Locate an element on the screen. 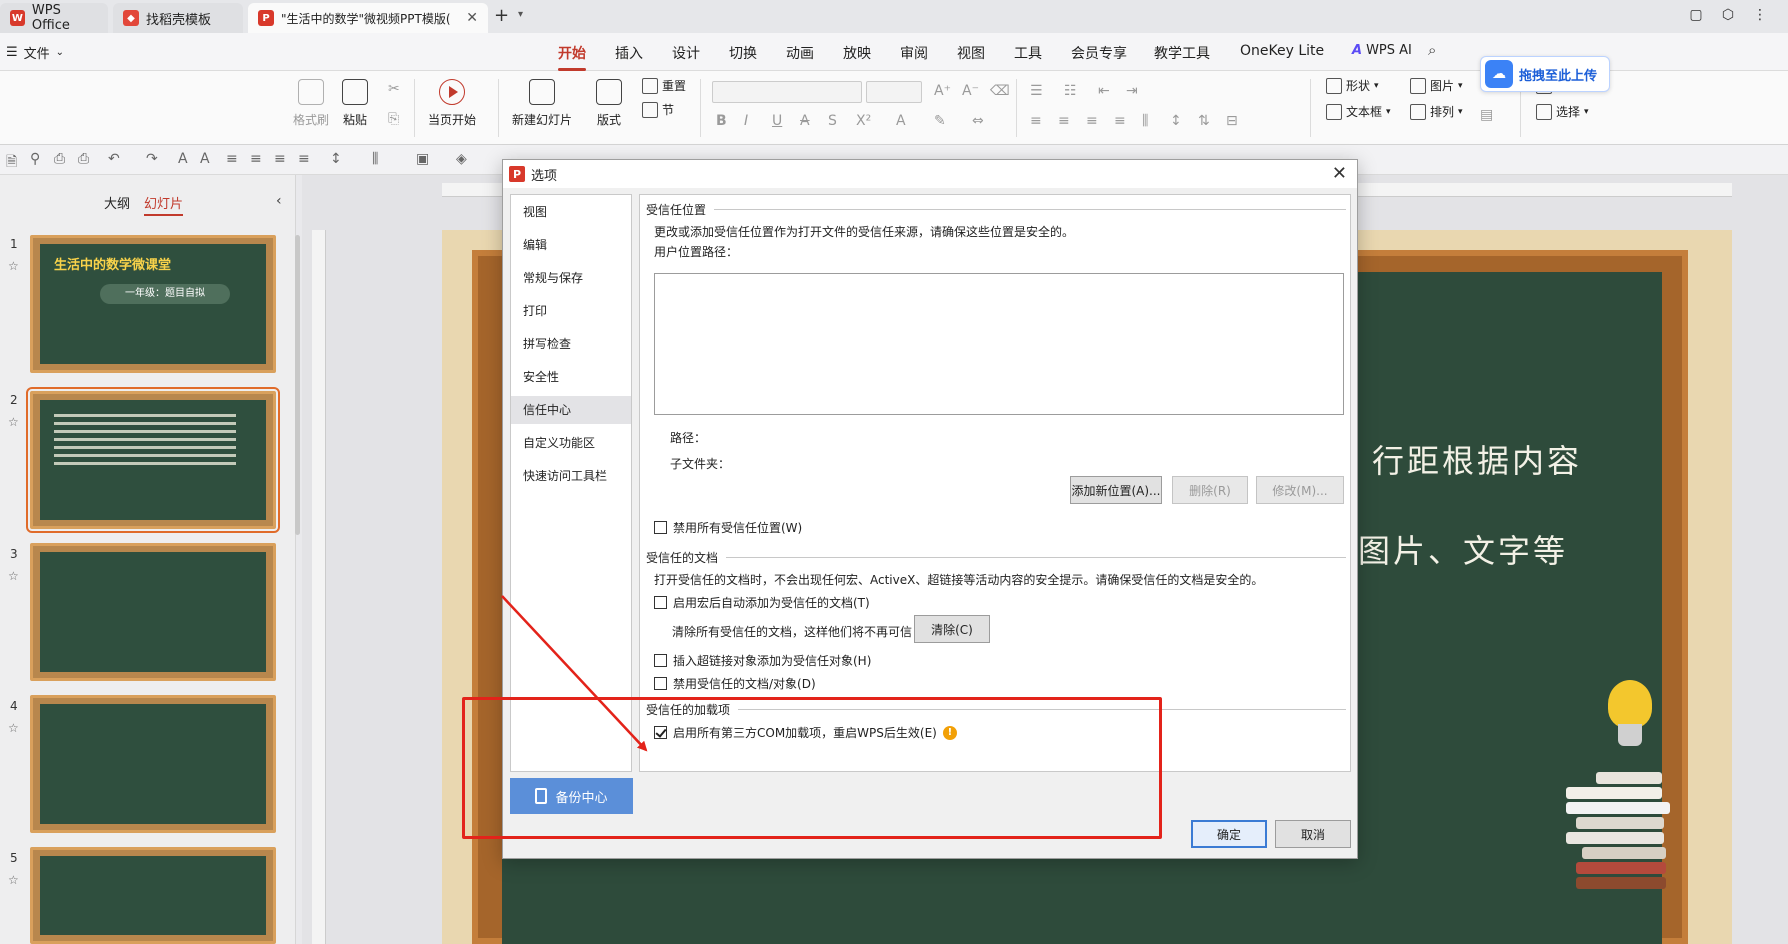  print-icon: ⎙ is located at coordinates (83, 159).